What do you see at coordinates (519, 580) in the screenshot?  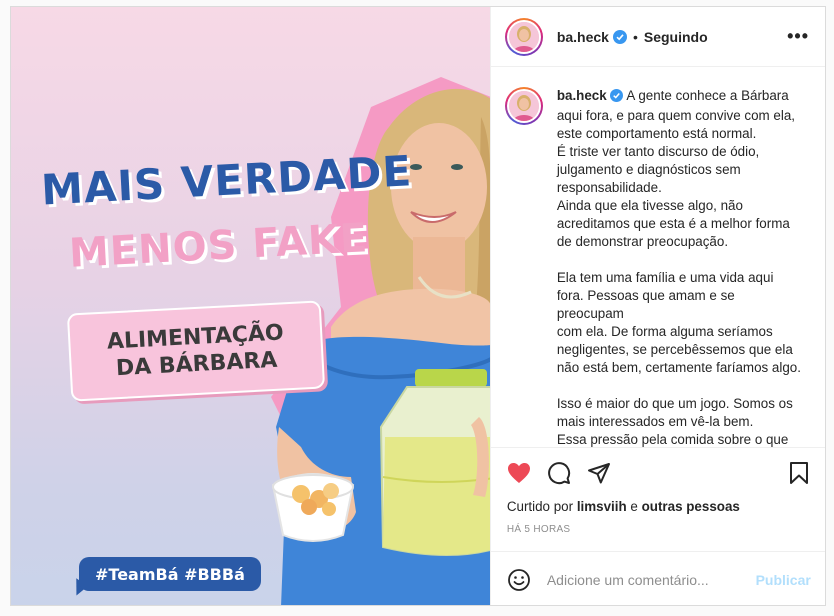 I see `emoji-icon` at bounding box center [519, 580].